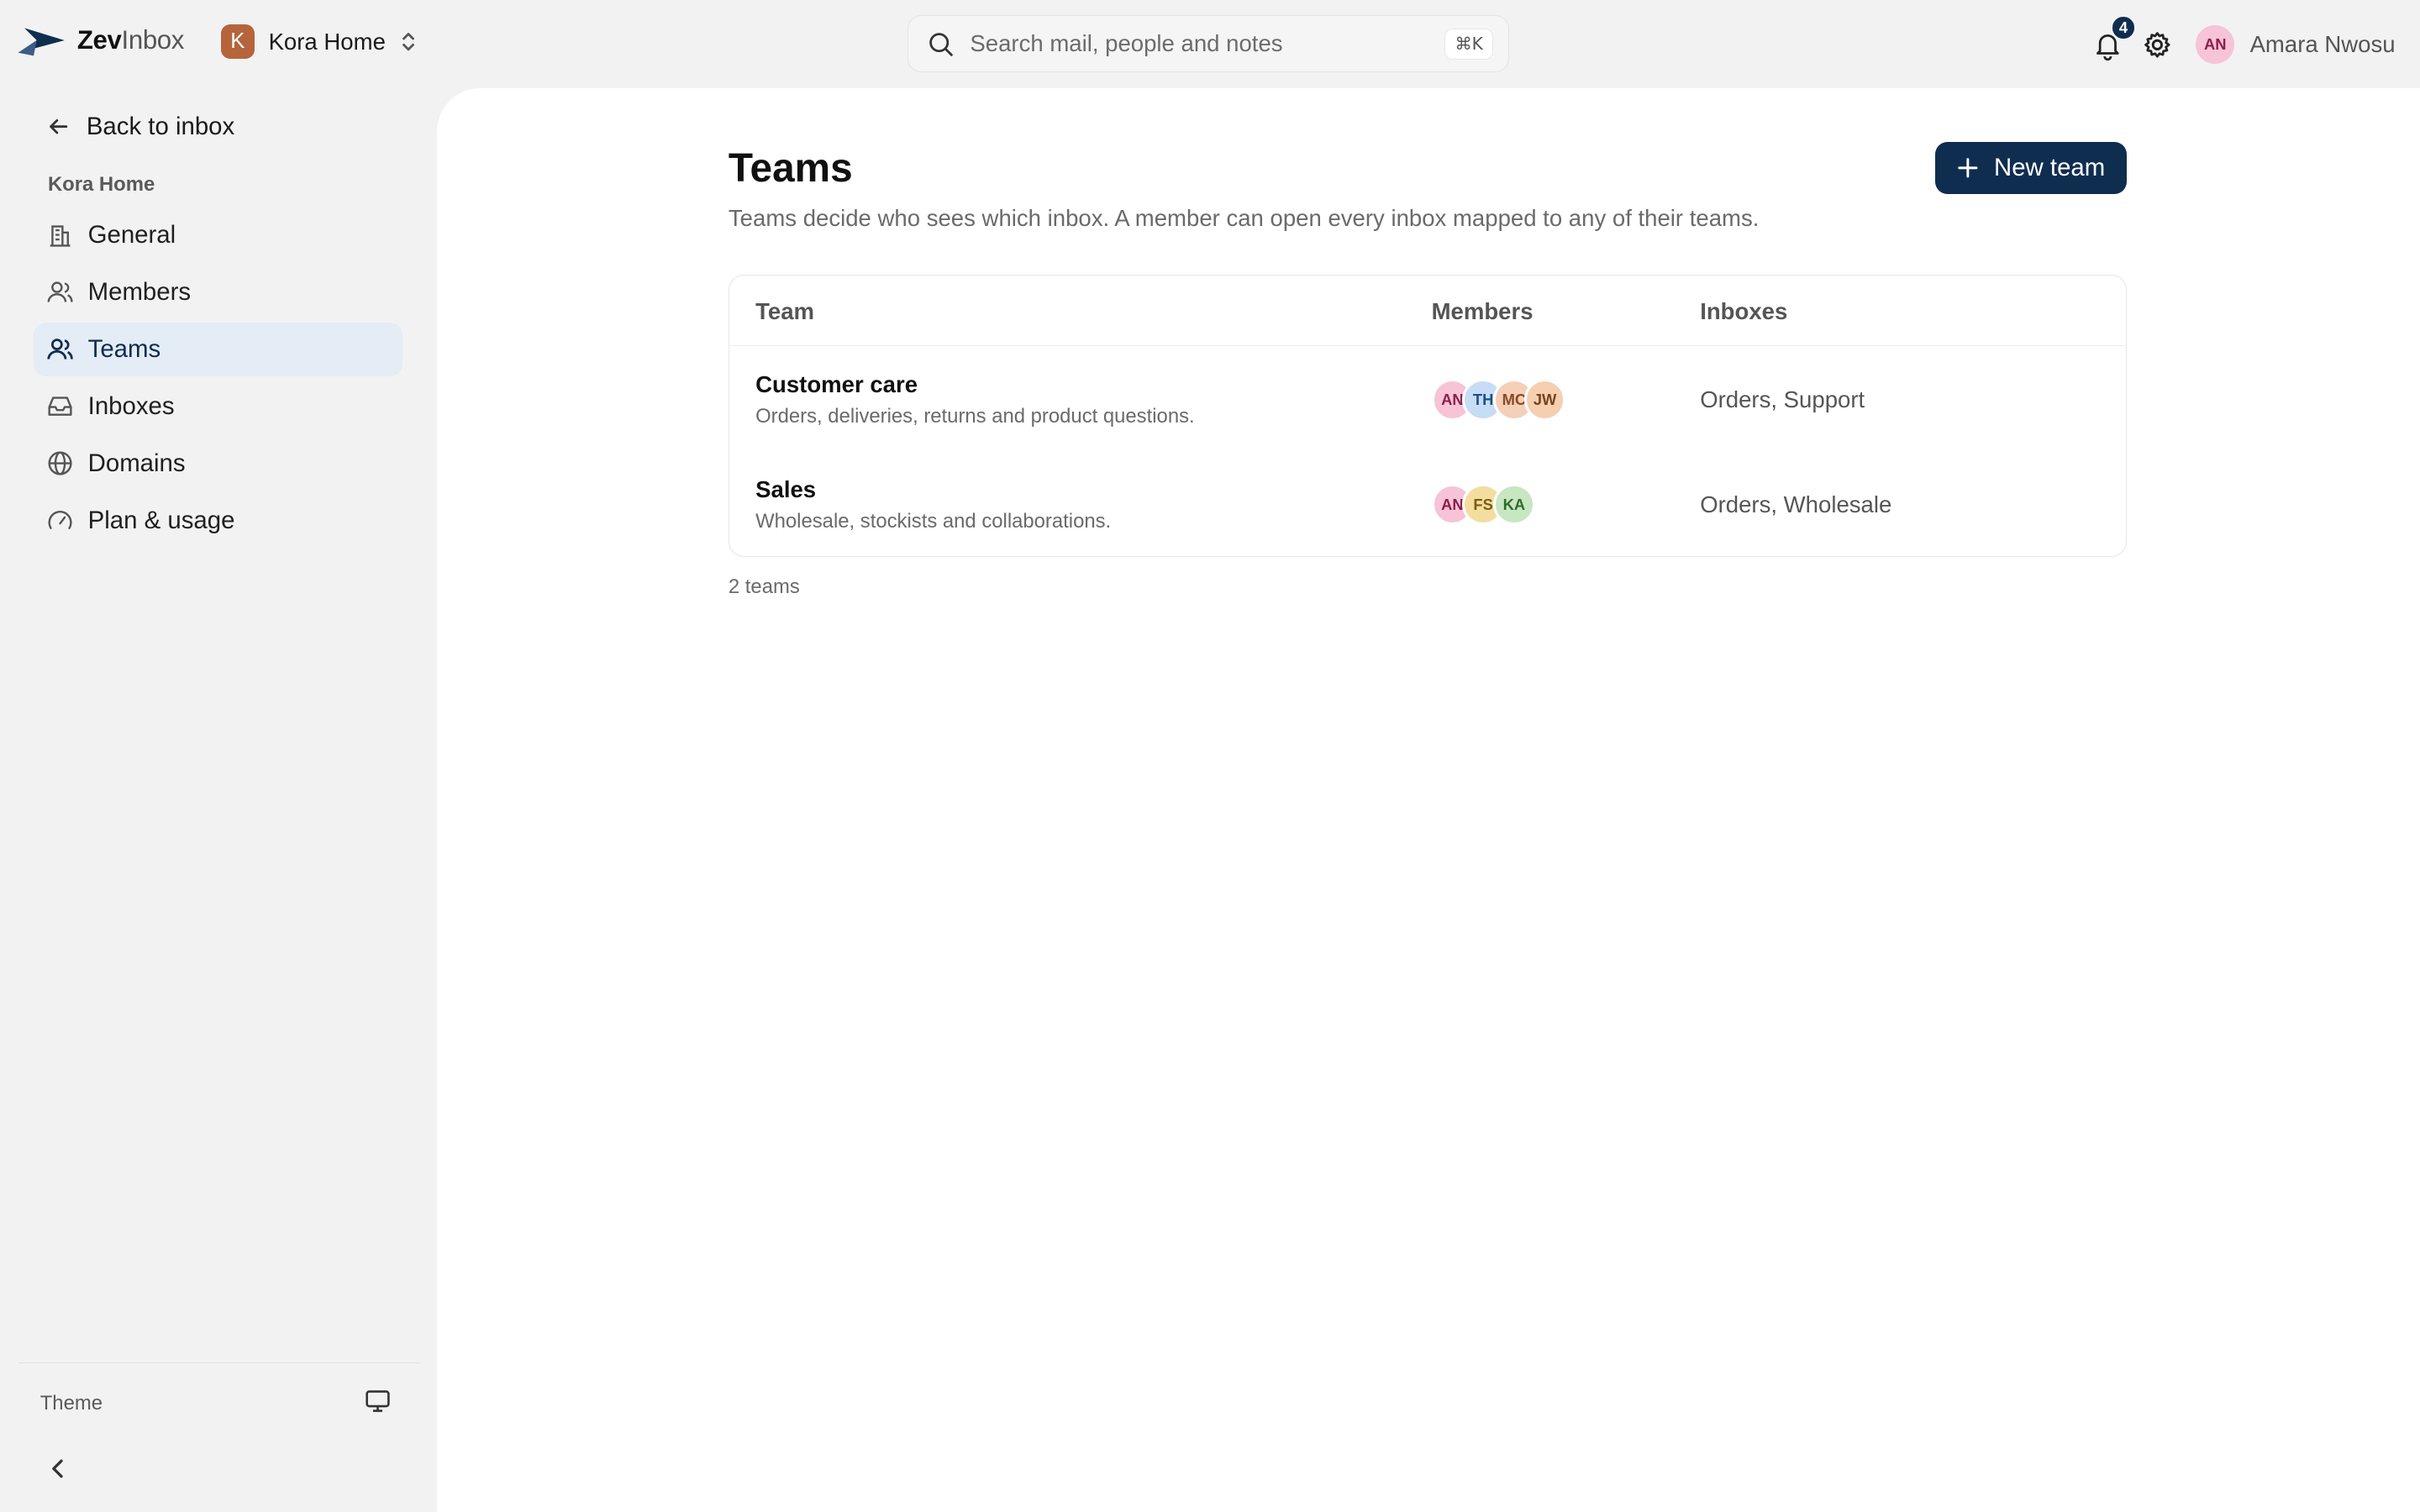 This screenshot has width=2420, height=1512. What do you see at coordinates (60, 406) in the screenshot?
I see `inbox-icon` at bounding box center [60, 406].